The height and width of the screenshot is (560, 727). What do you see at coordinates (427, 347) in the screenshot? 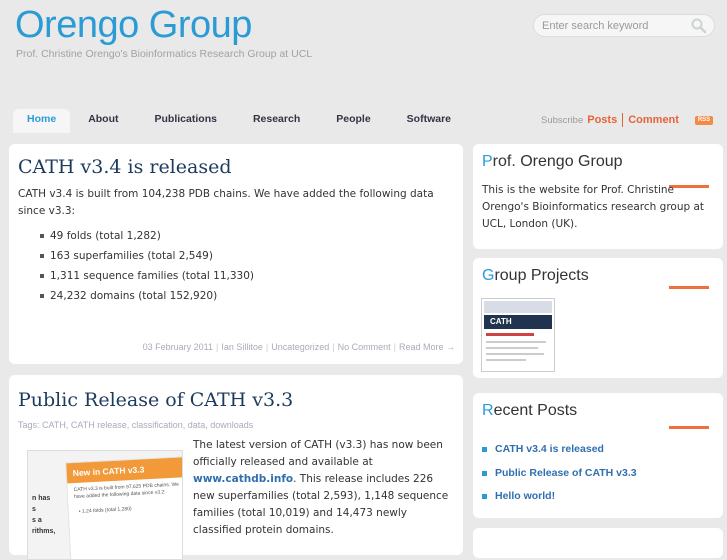
I see `read-more-link: Read More →` at bounding box center [427, 347].